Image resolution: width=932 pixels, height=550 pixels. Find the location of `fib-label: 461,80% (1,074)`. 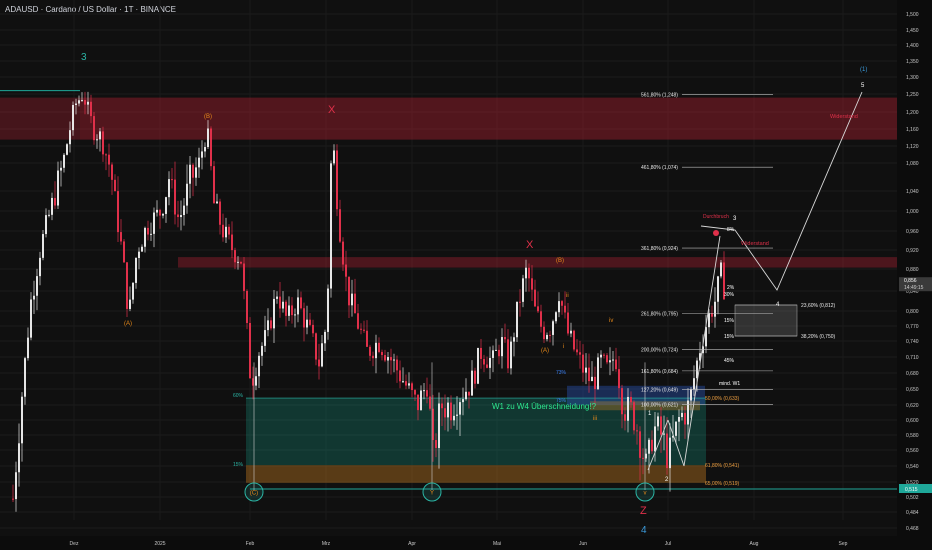

fib-label: 461,80% (1,074) is located at coordinates (659, 168).